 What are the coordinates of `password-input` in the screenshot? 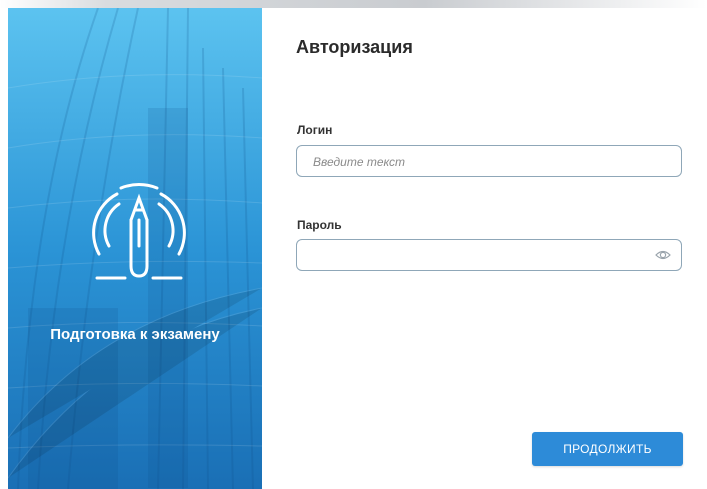 It's located at (473, 256).